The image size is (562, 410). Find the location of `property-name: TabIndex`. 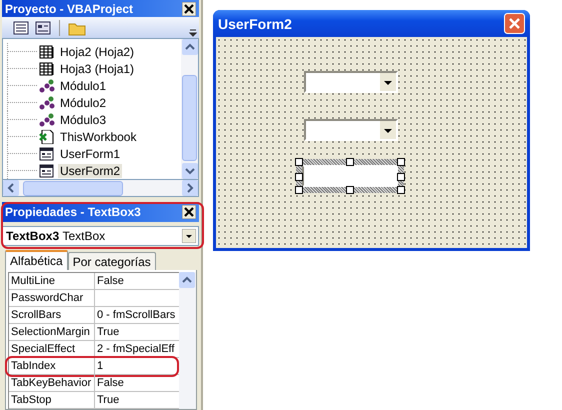

property-name: TabIndex is located at coordinates (52, 366).